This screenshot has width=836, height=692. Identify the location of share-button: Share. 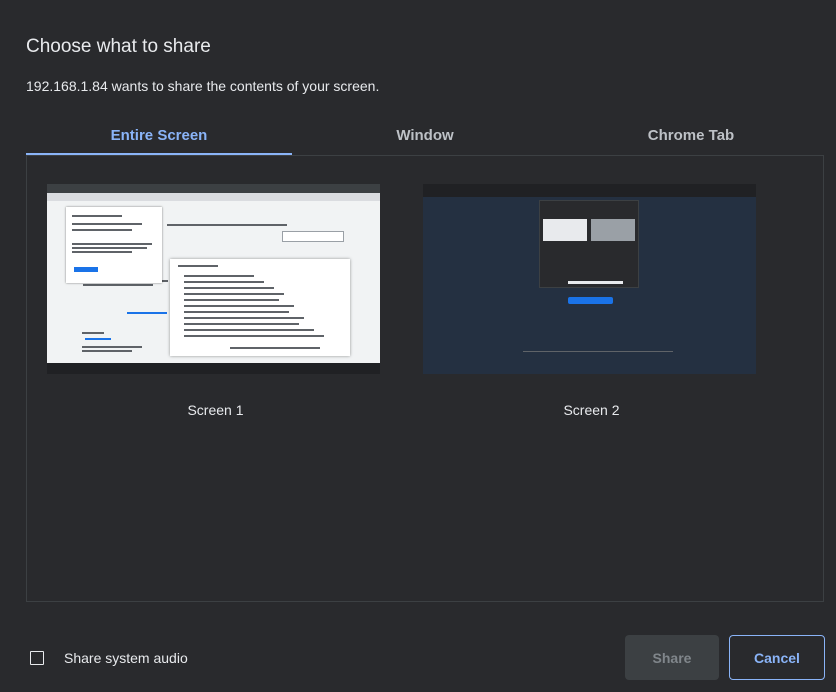
(672, 657).